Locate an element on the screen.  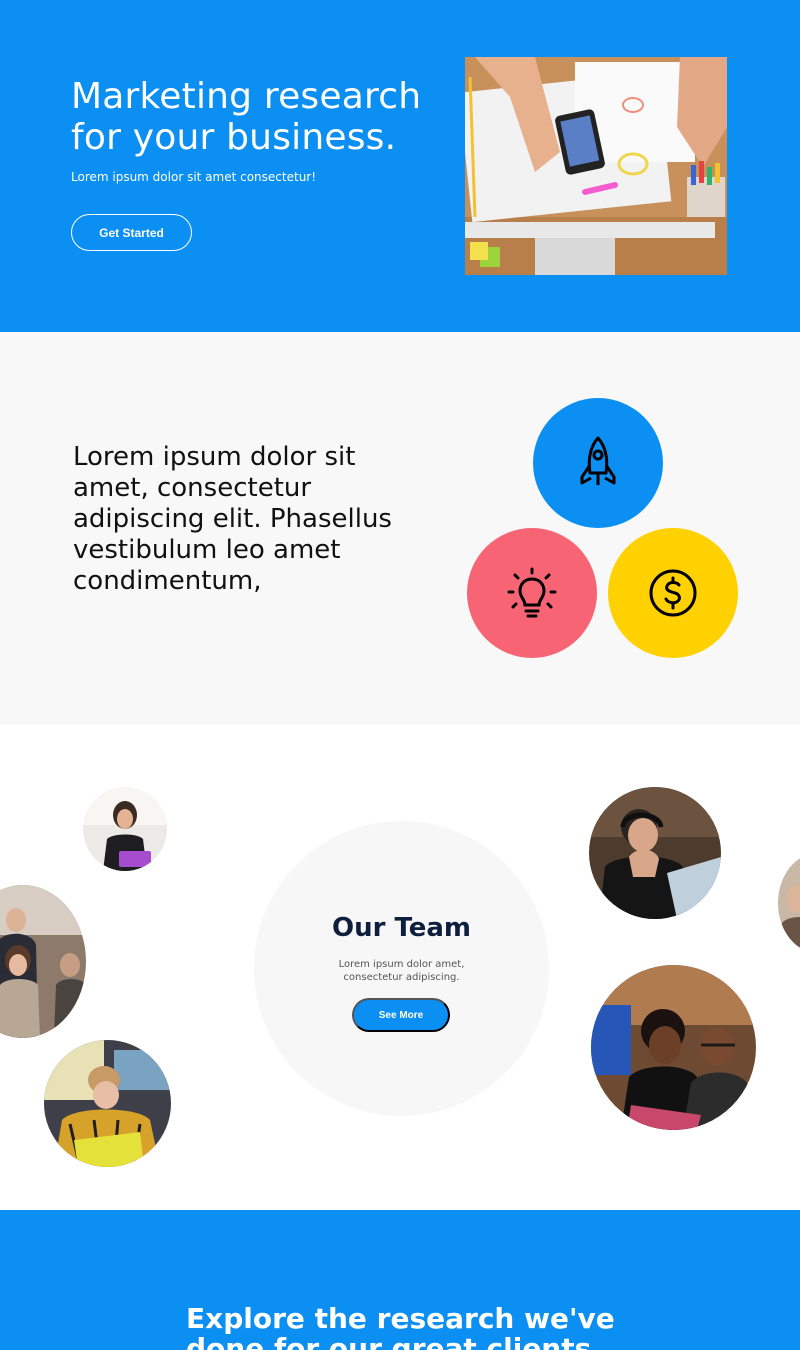
team-photo-group-meeting is located at coordinates (43, 961).